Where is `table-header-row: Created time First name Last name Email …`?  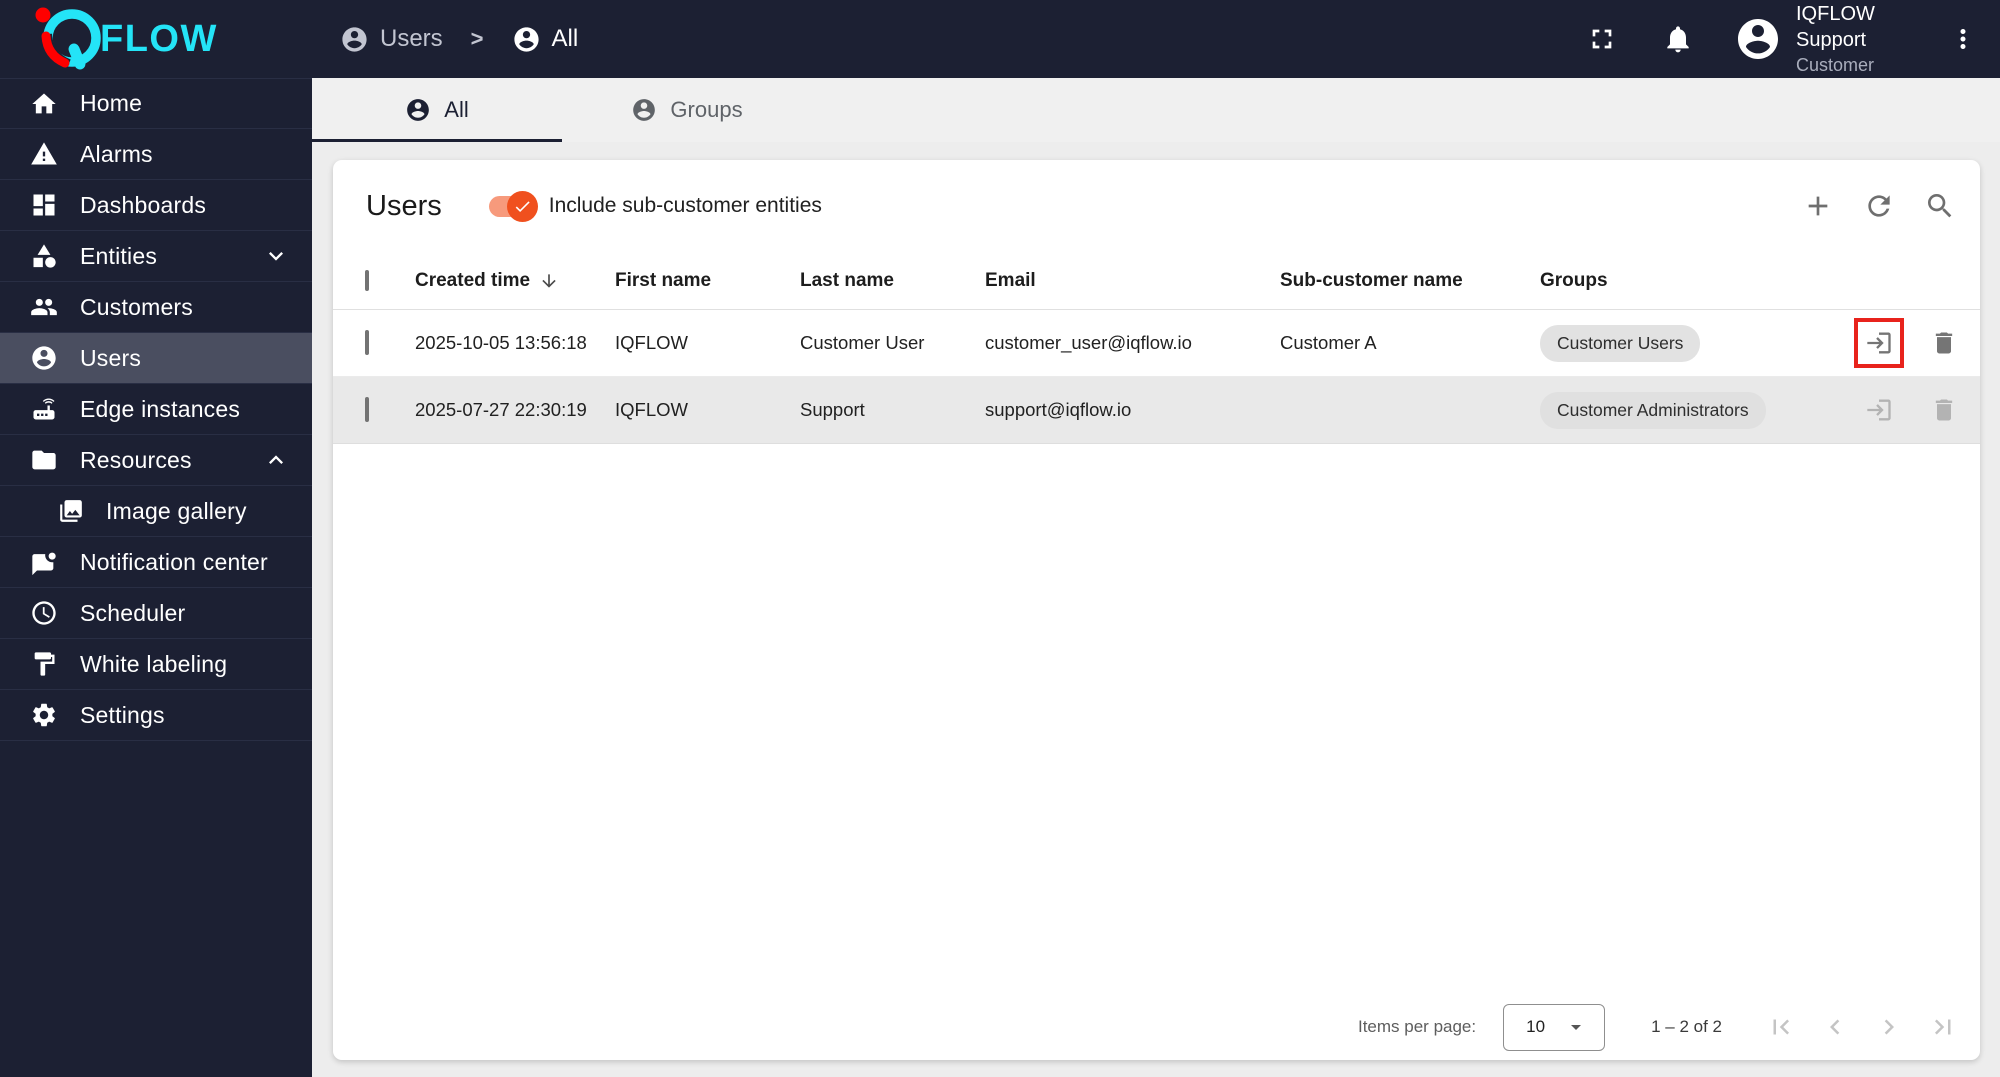 table-header-row: Created time First name Last name Email … is located at coordinates (1156, 281).